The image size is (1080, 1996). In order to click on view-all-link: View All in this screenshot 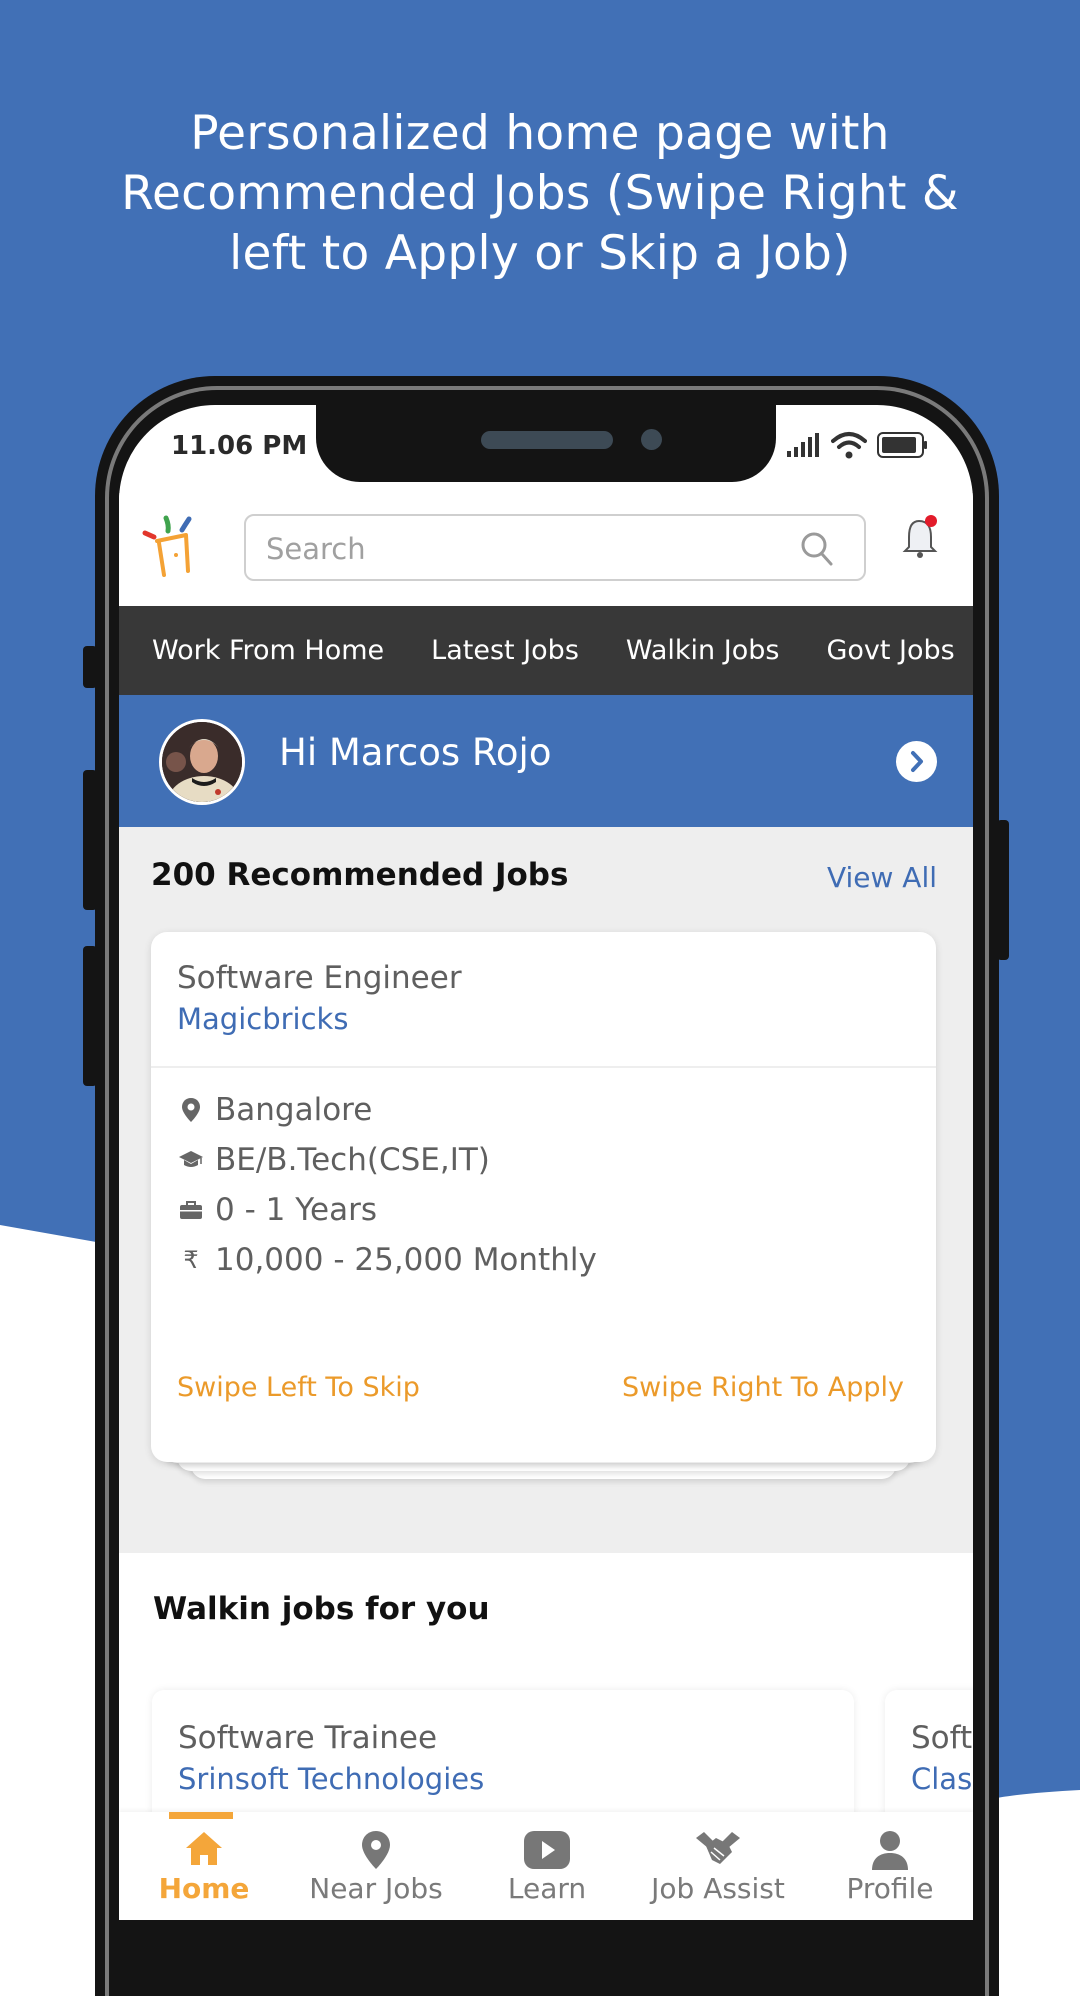, I will do `click(882, 877)`.